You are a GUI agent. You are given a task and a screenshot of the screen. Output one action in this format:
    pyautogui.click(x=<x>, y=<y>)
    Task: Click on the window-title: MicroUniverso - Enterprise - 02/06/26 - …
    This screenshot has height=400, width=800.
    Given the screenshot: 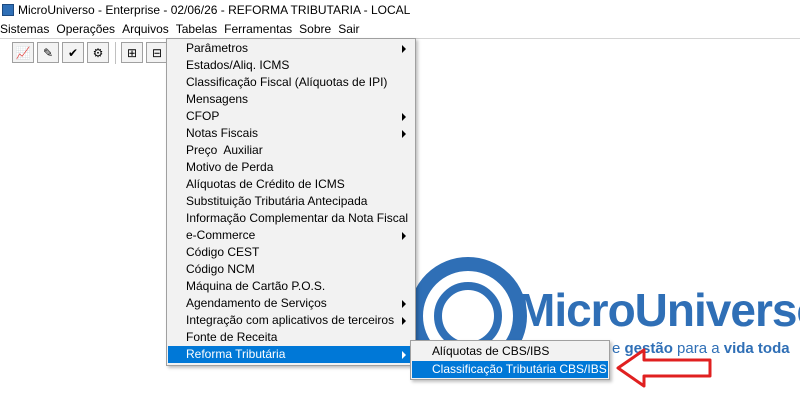 What is the action you would take?
    pyautogui.click(x=214, y=10)
    